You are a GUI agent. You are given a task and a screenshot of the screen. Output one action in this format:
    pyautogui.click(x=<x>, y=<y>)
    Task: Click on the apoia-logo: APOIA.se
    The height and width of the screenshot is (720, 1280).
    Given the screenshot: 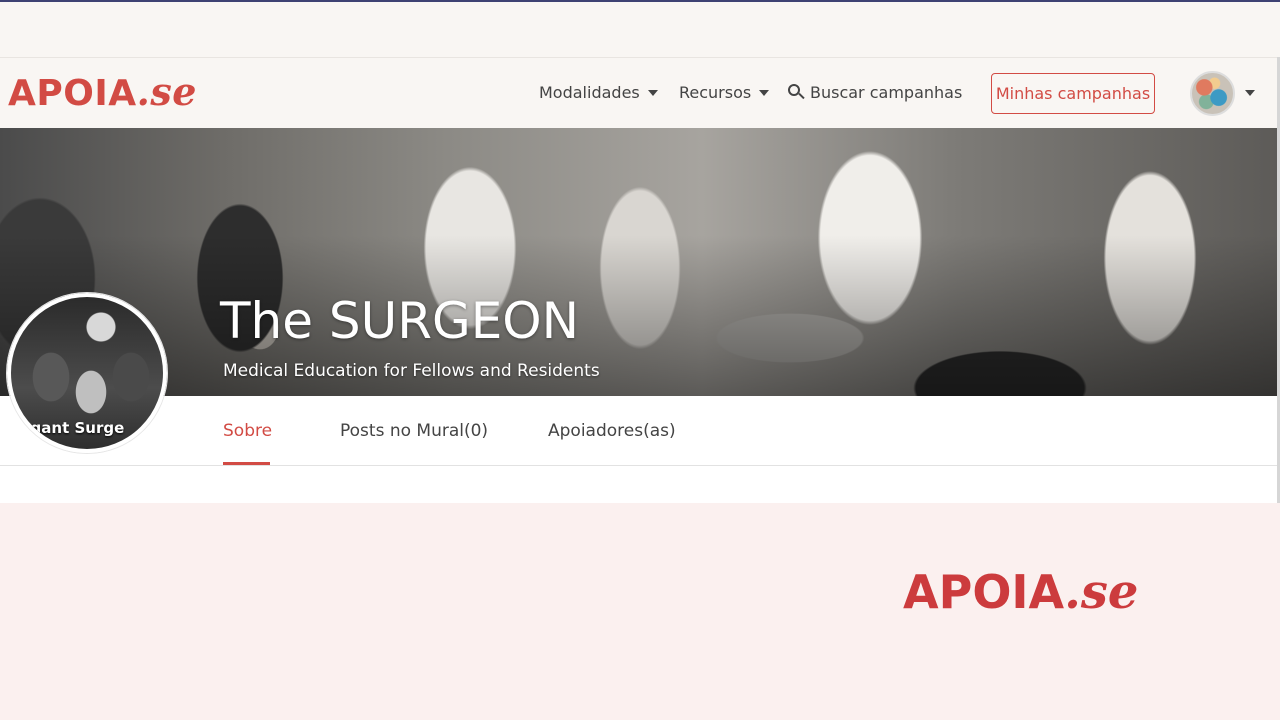 What is the action you would take?
    pyautogui.click(x=102, y=93)
    